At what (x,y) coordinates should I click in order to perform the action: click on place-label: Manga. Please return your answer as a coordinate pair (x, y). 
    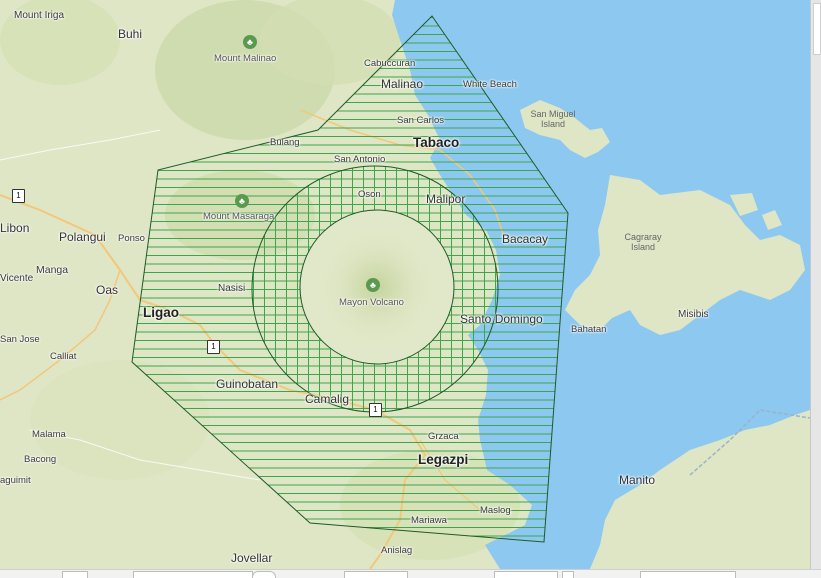
    Looking at the image, I should click on (52, 270).